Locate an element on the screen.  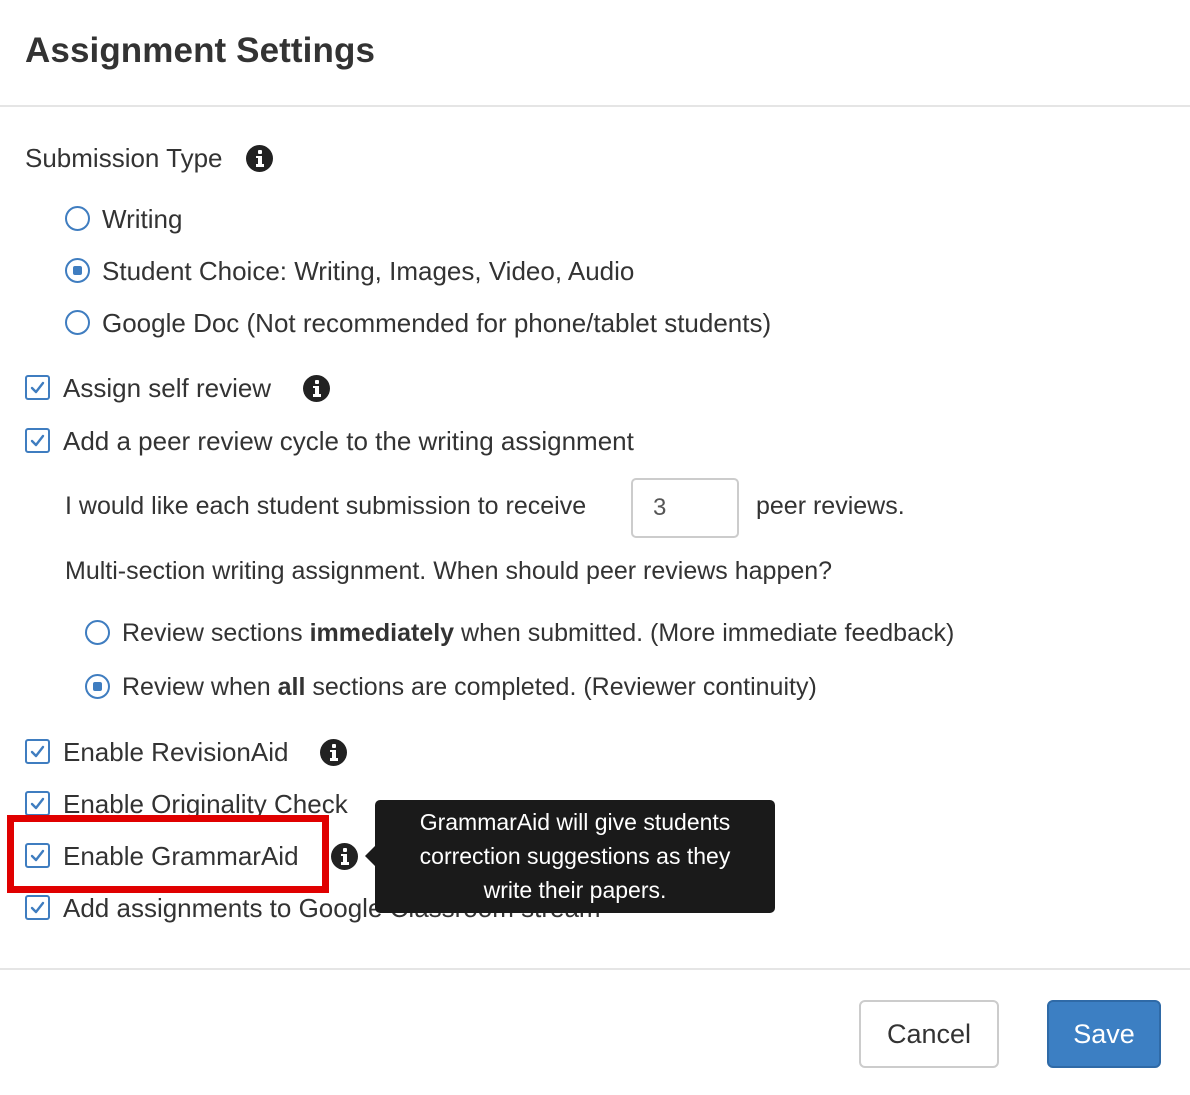
submission-type-label: Submission Type is located at coordinates (124, 158).